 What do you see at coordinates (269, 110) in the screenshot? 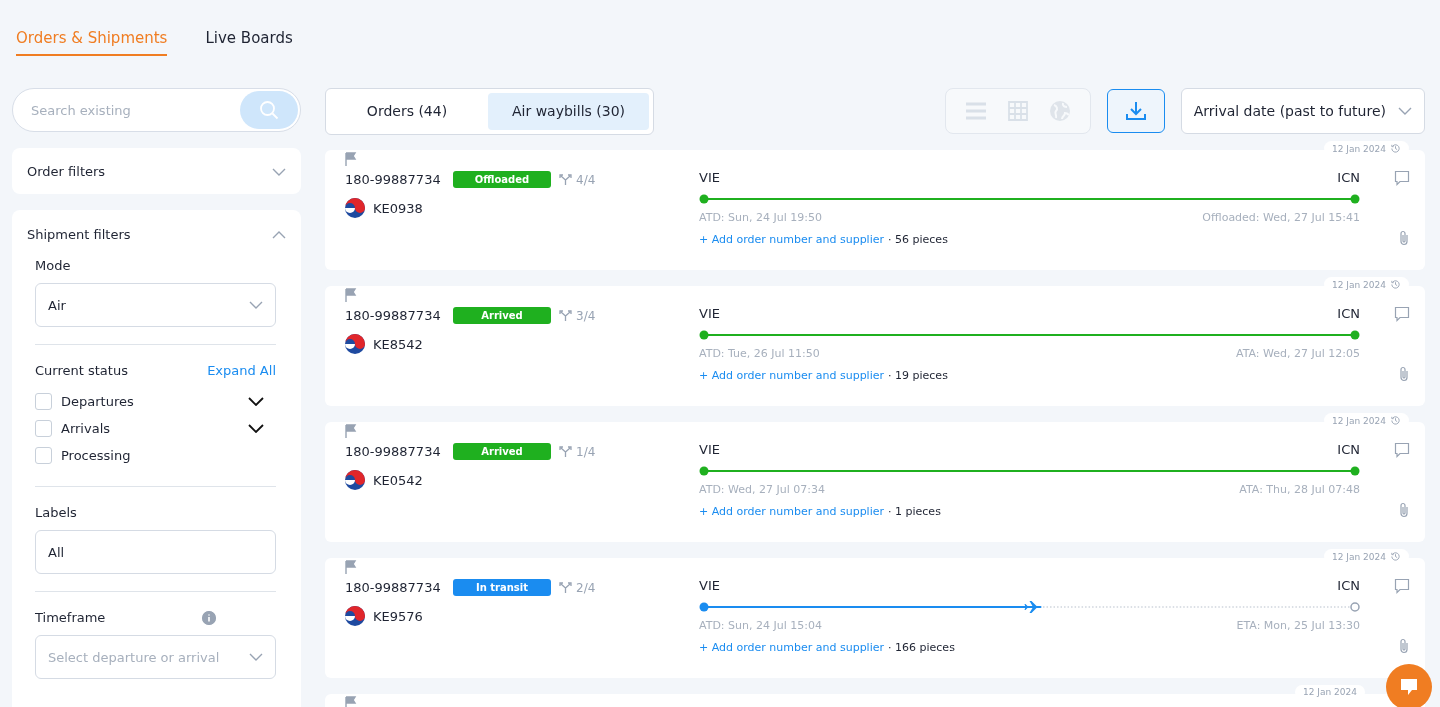
I see `search-icon` at bounding box center [269, 110].